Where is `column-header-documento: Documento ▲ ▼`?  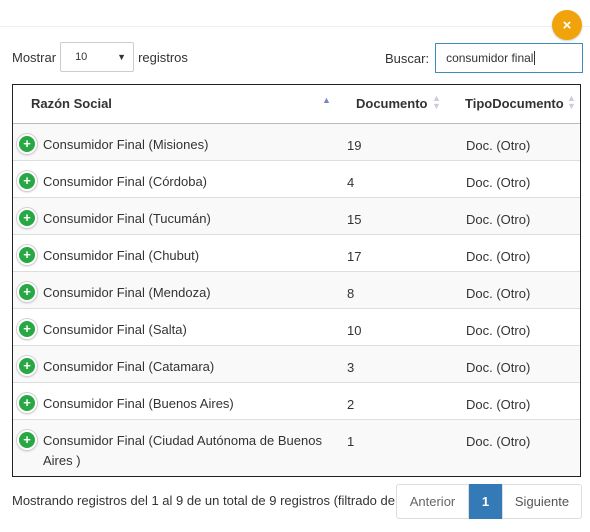
column-header-documento: Documento ▲ ▼ is located at coordinates (398, 104).